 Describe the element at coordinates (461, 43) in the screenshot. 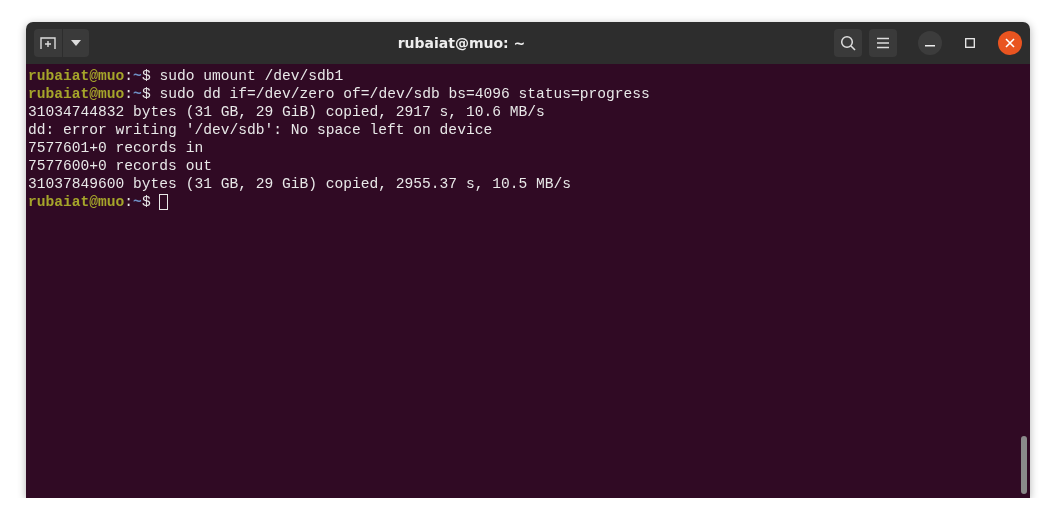

I see `window-title: rubaiat@muo: ~` at that location.